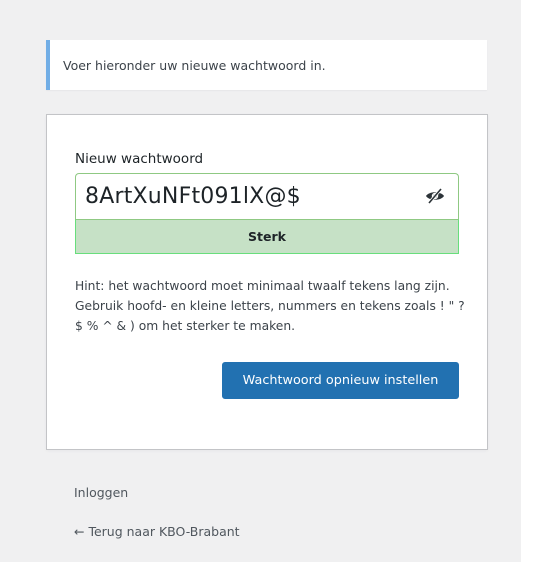  I want to click on password-strength-meter: Sterk, so click(267, 236).